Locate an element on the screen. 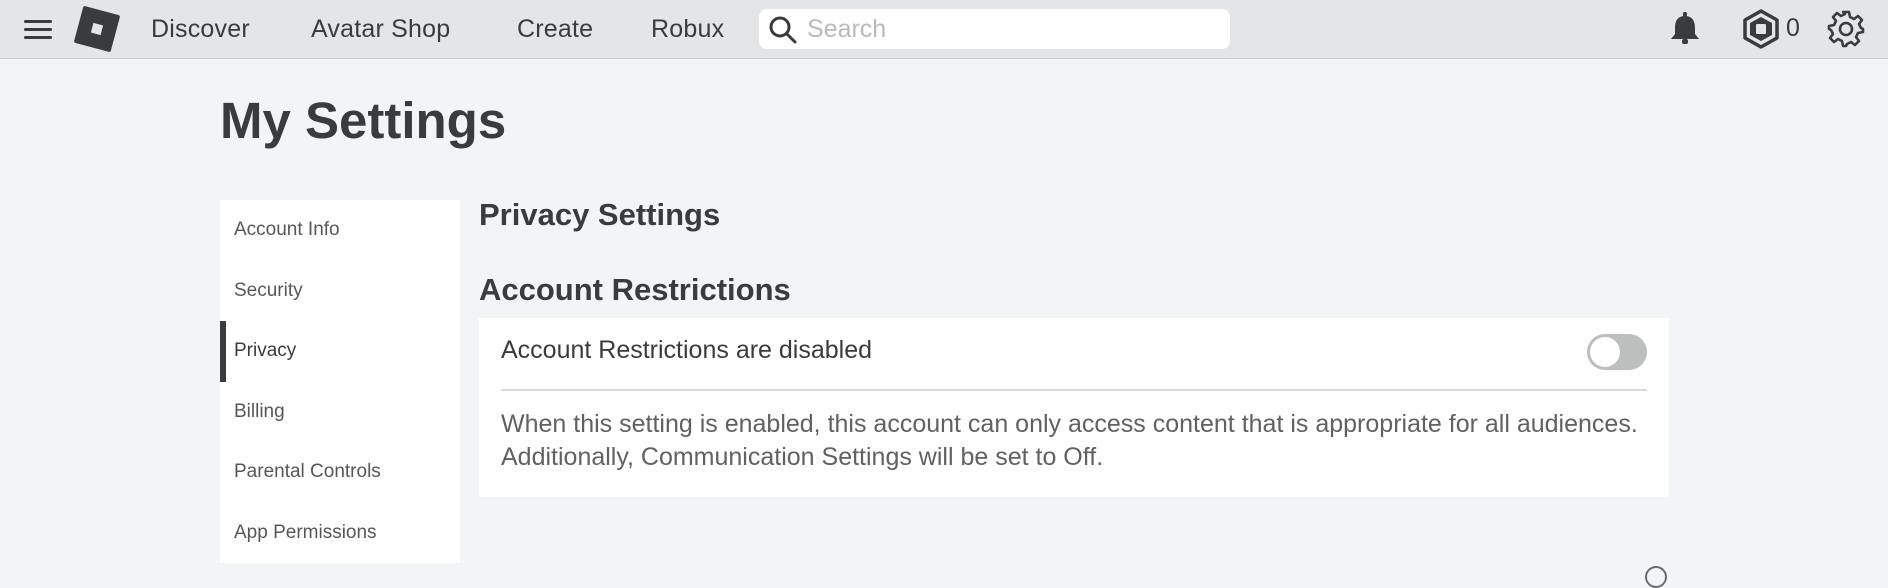 The width and height of the screenshot is (1888, 588). account-restrictions-toggle is located at coordinates (1617, 352).